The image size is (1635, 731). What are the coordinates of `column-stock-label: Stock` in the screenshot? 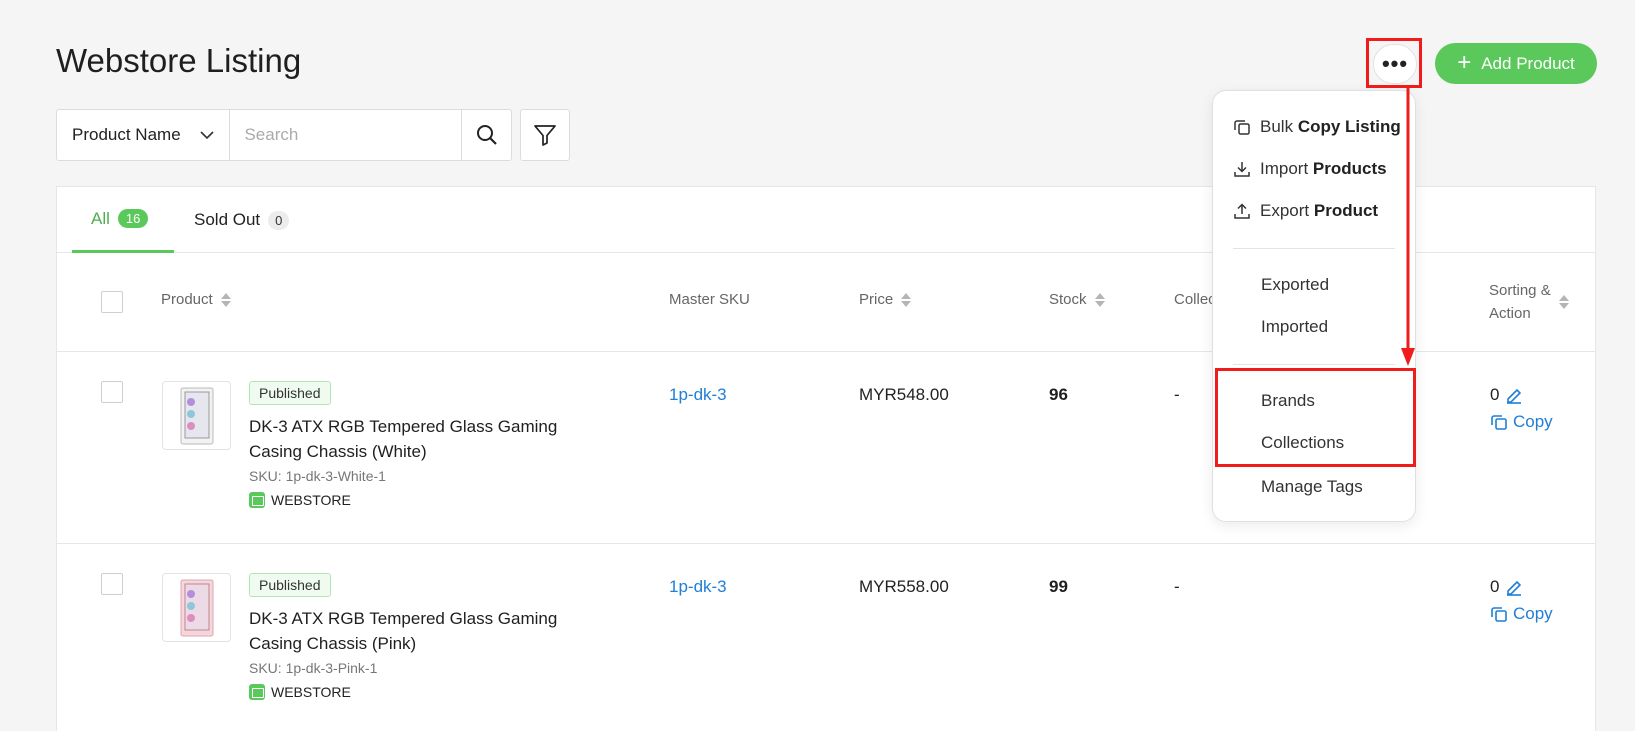 It's located at (1068, 299).